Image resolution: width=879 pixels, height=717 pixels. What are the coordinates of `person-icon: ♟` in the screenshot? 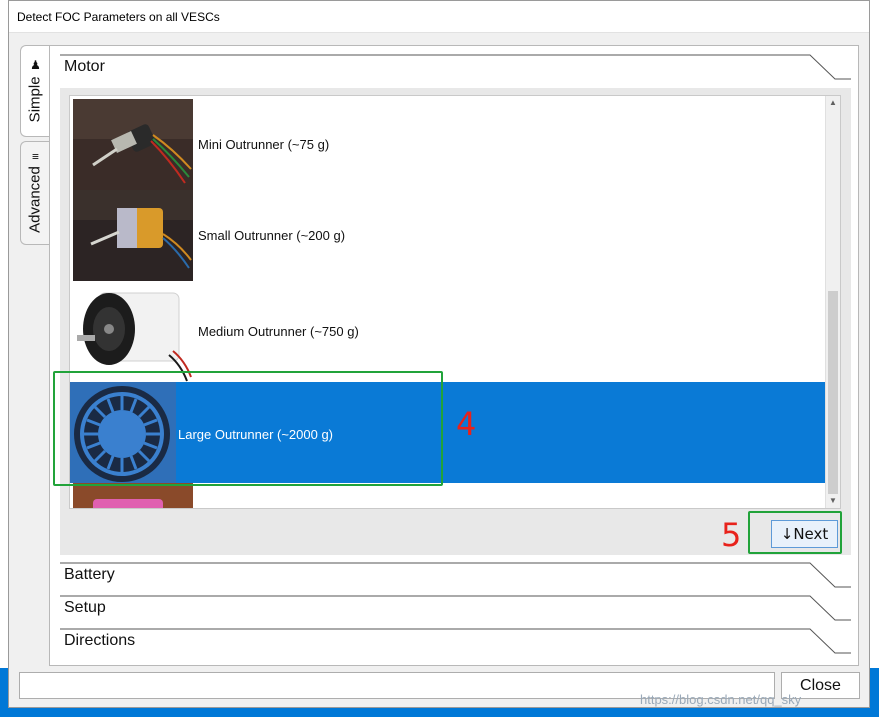 It's located at (35, 65).